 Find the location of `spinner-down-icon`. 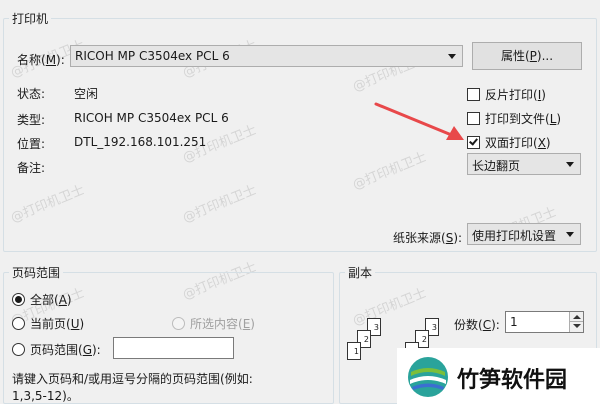

spinner-down-icon is located at coordinates (576, 326).